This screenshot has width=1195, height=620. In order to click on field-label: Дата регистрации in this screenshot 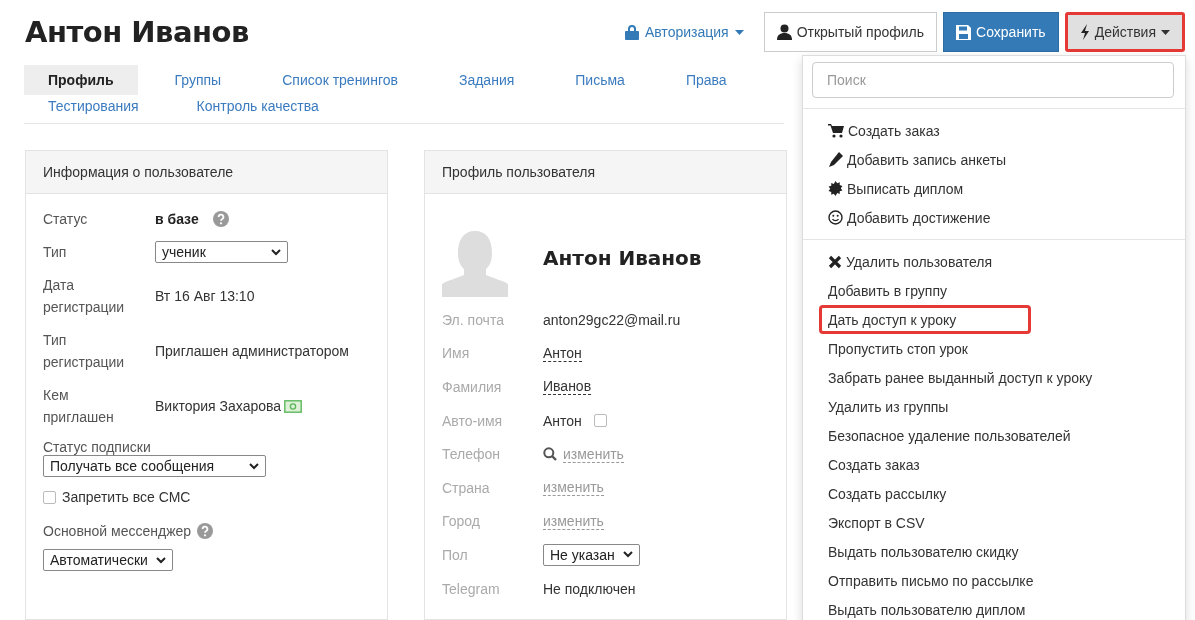, I will do `click(84, 296)`.